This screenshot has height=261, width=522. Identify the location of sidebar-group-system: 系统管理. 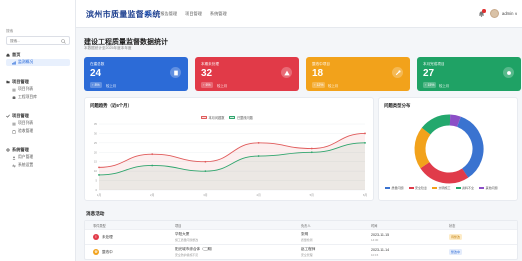
(17, 150).